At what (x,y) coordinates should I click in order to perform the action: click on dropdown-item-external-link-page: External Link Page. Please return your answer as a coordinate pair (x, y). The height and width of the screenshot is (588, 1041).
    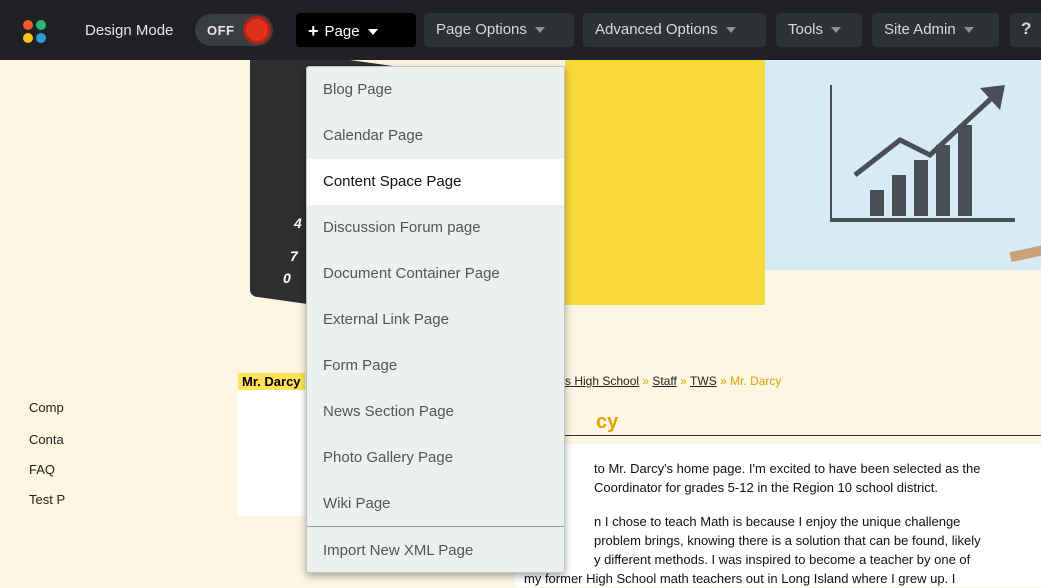
    Looking at the image, I should click on (435, 320).